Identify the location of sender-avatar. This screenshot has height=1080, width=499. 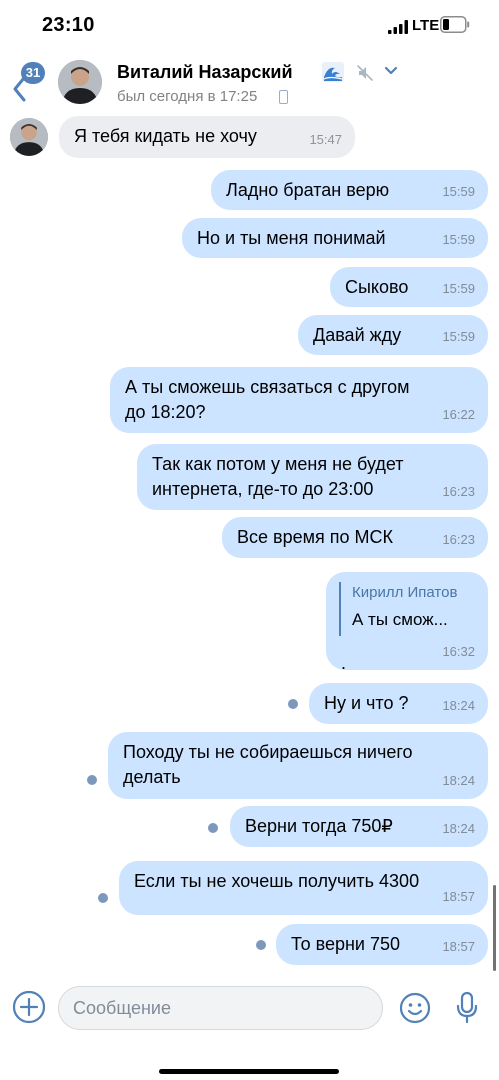
(29, 137).